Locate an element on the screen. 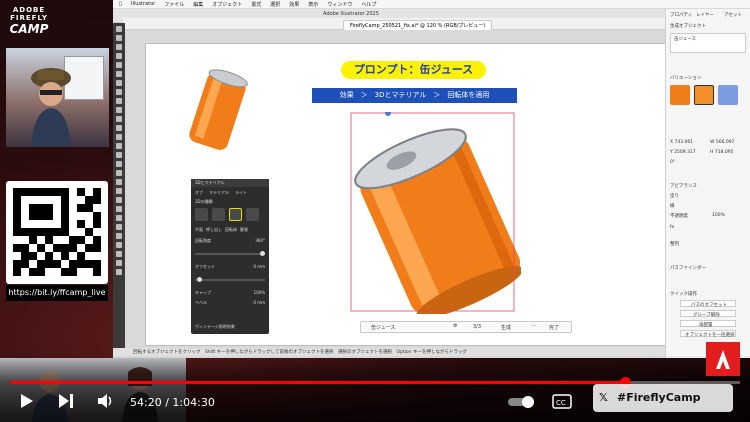 This screenshot has height=422, width=750. more-icon: ⋯ is located at coordinates (533, 326).